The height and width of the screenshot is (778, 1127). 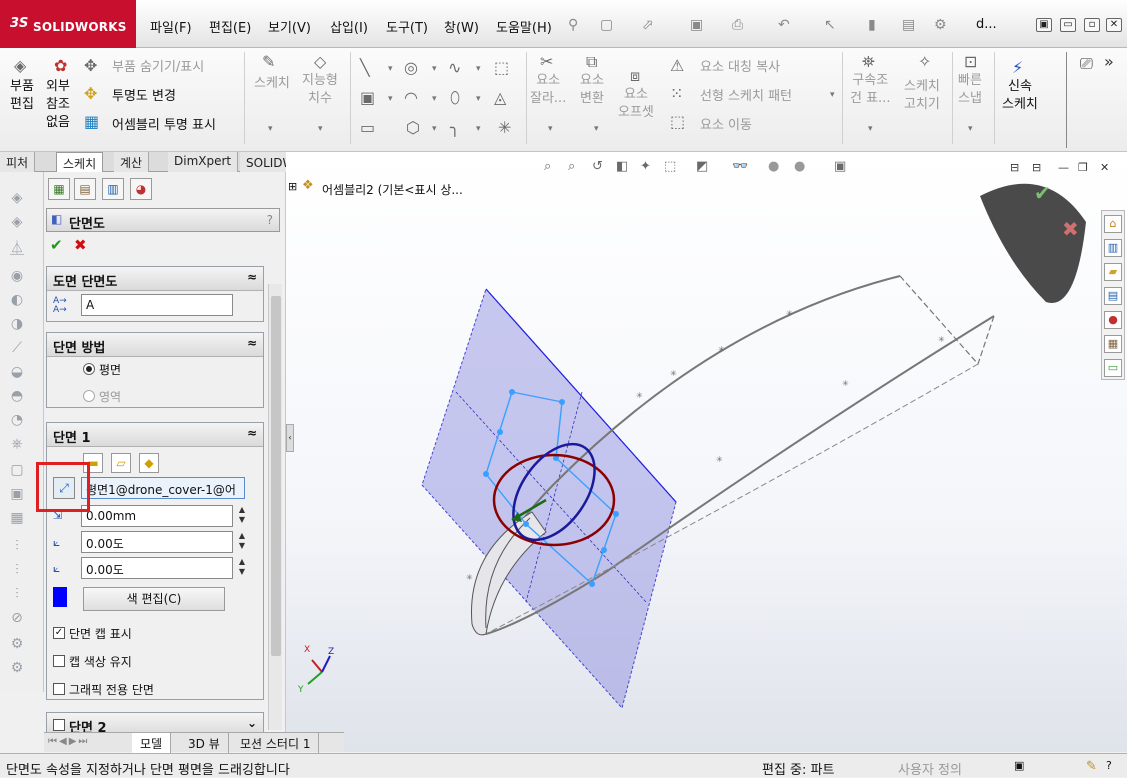 I want to click on menu-tools: 도구(T), so click(x=407, y=26).